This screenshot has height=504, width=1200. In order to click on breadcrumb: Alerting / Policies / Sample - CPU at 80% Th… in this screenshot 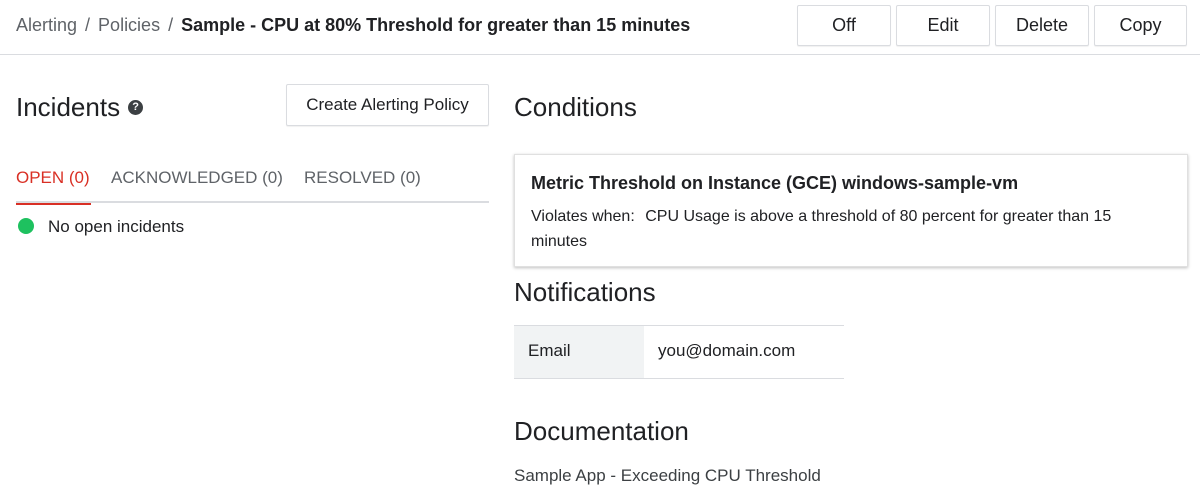, I will do `click(353, 25)`.